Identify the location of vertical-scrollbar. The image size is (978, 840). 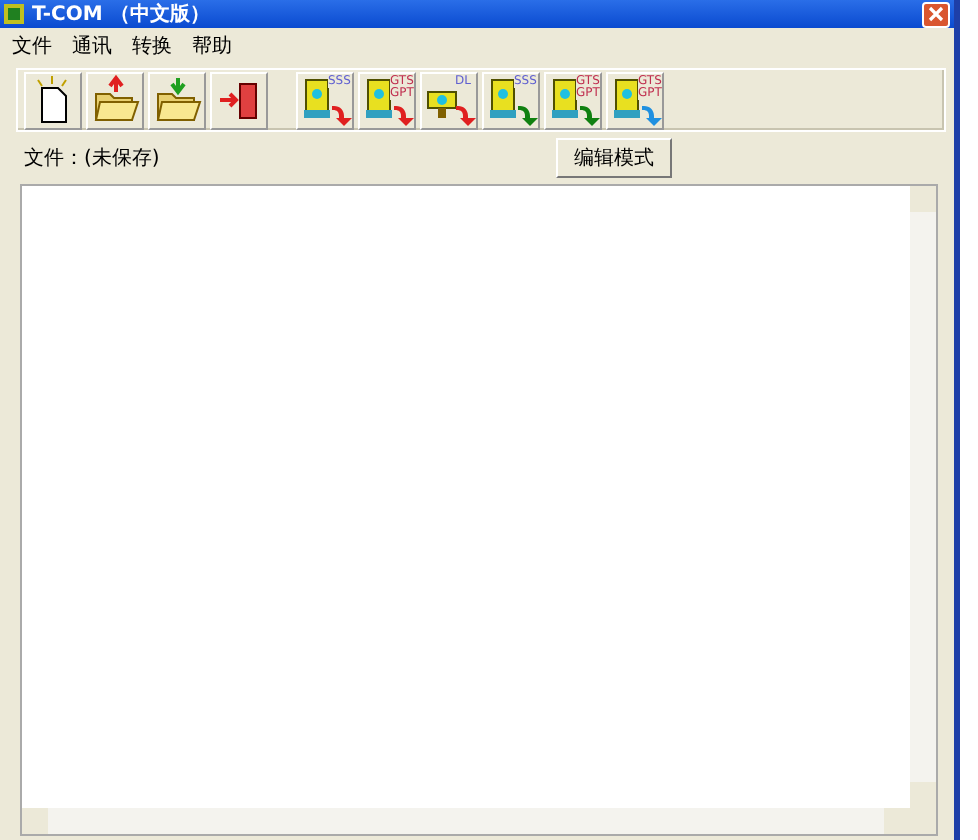
(923, 497).